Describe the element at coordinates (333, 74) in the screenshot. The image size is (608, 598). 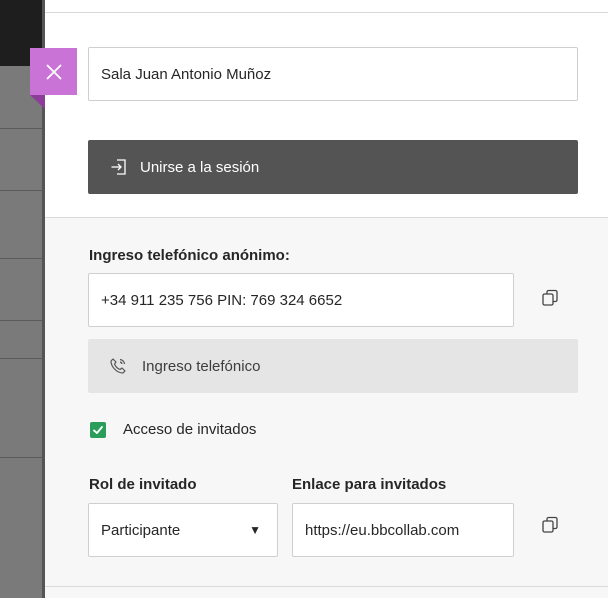
I see `room-name-field: Sala Juan Antonio Muñoz` at that location.